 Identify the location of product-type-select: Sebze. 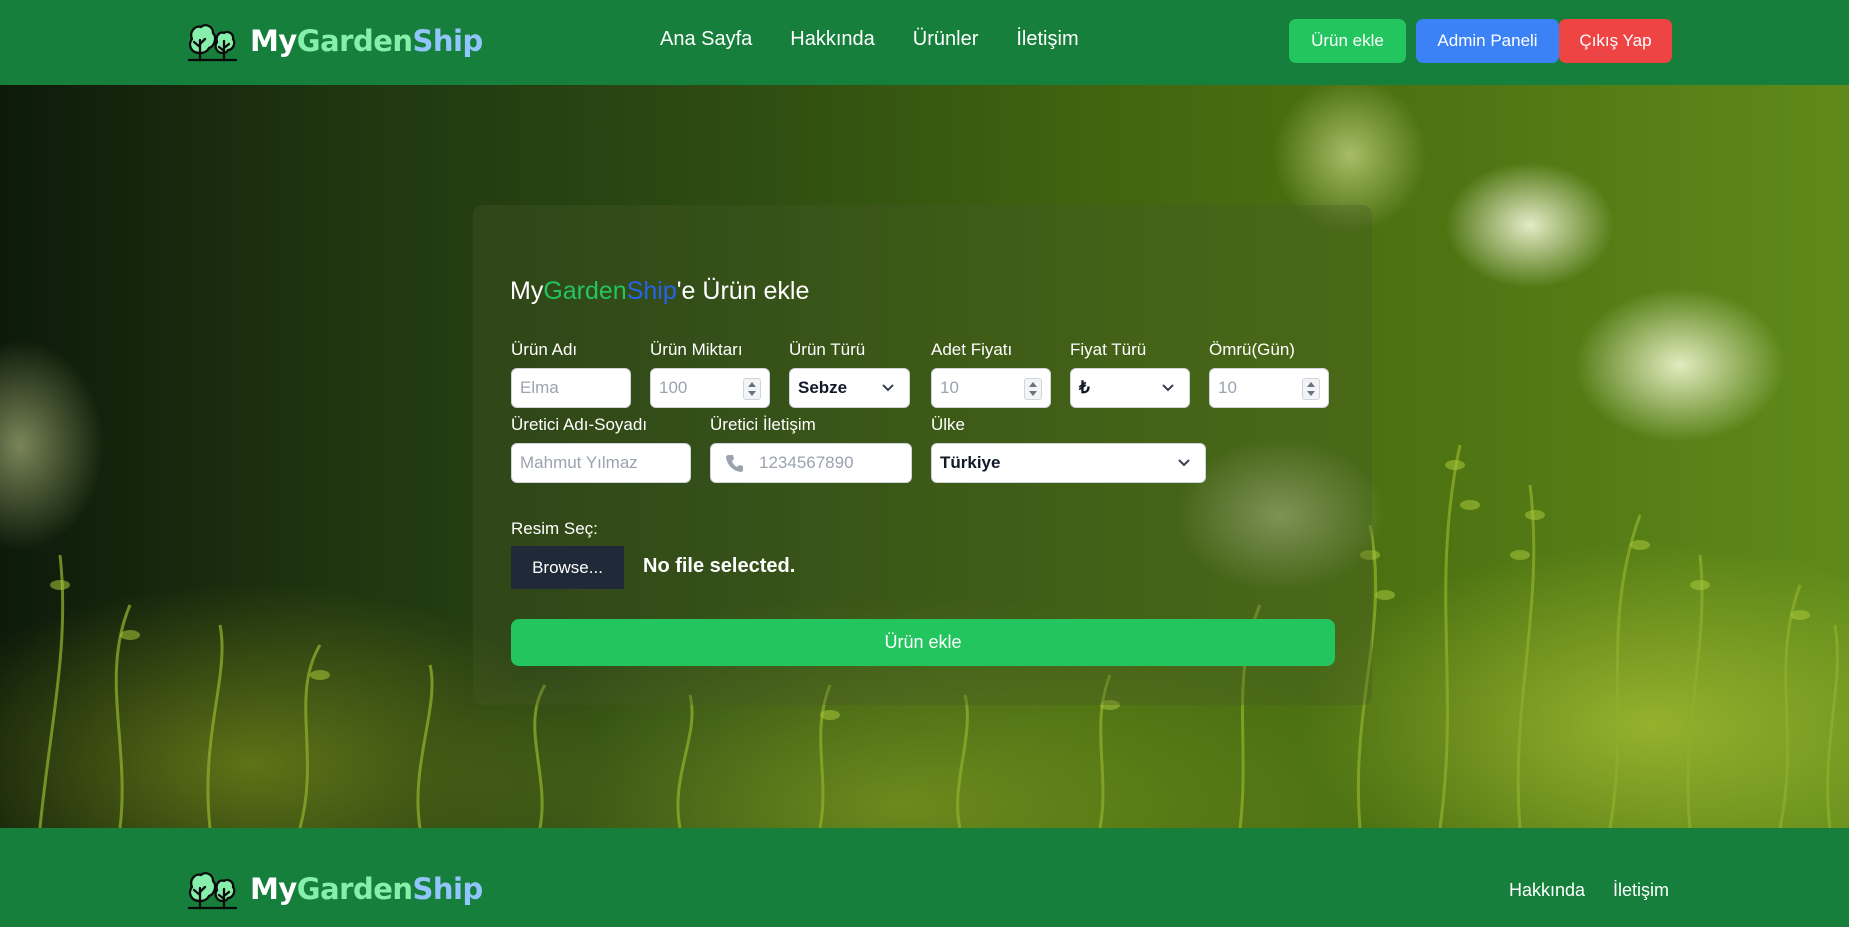
(849, 388).